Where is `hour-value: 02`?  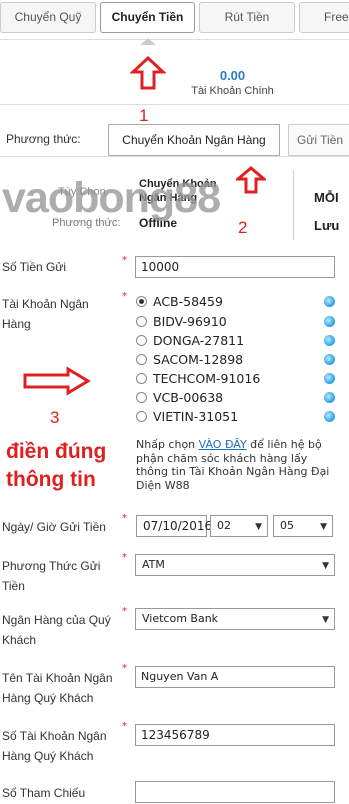
hour-value: 02 is located at coordinates (224, 525).